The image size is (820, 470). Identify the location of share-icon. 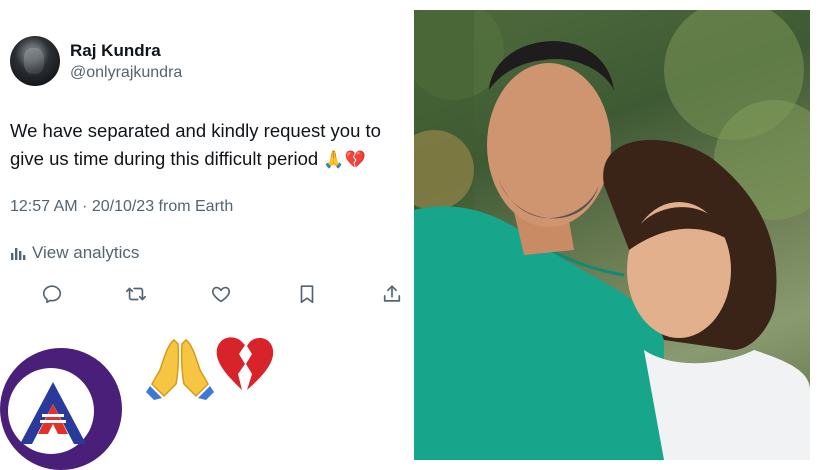
(392, 293).